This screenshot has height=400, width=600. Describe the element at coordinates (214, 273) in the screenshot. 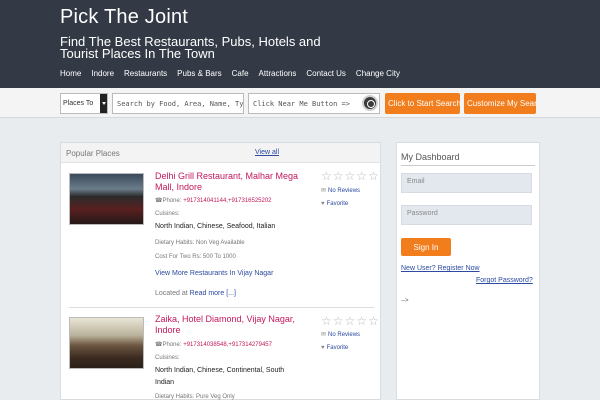

I see `view-more-restaurants-link: View More Restaurants In Vijay Nagar` at that location.